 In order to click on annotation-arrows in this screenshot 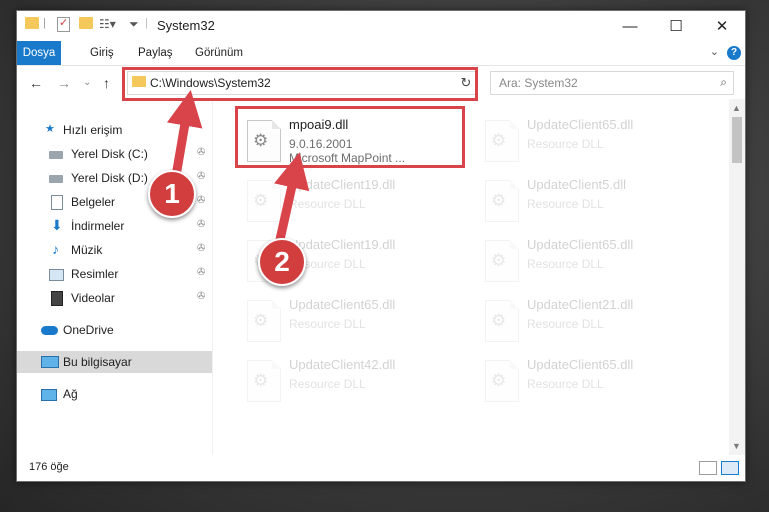, I will do `click(238, 167)`.